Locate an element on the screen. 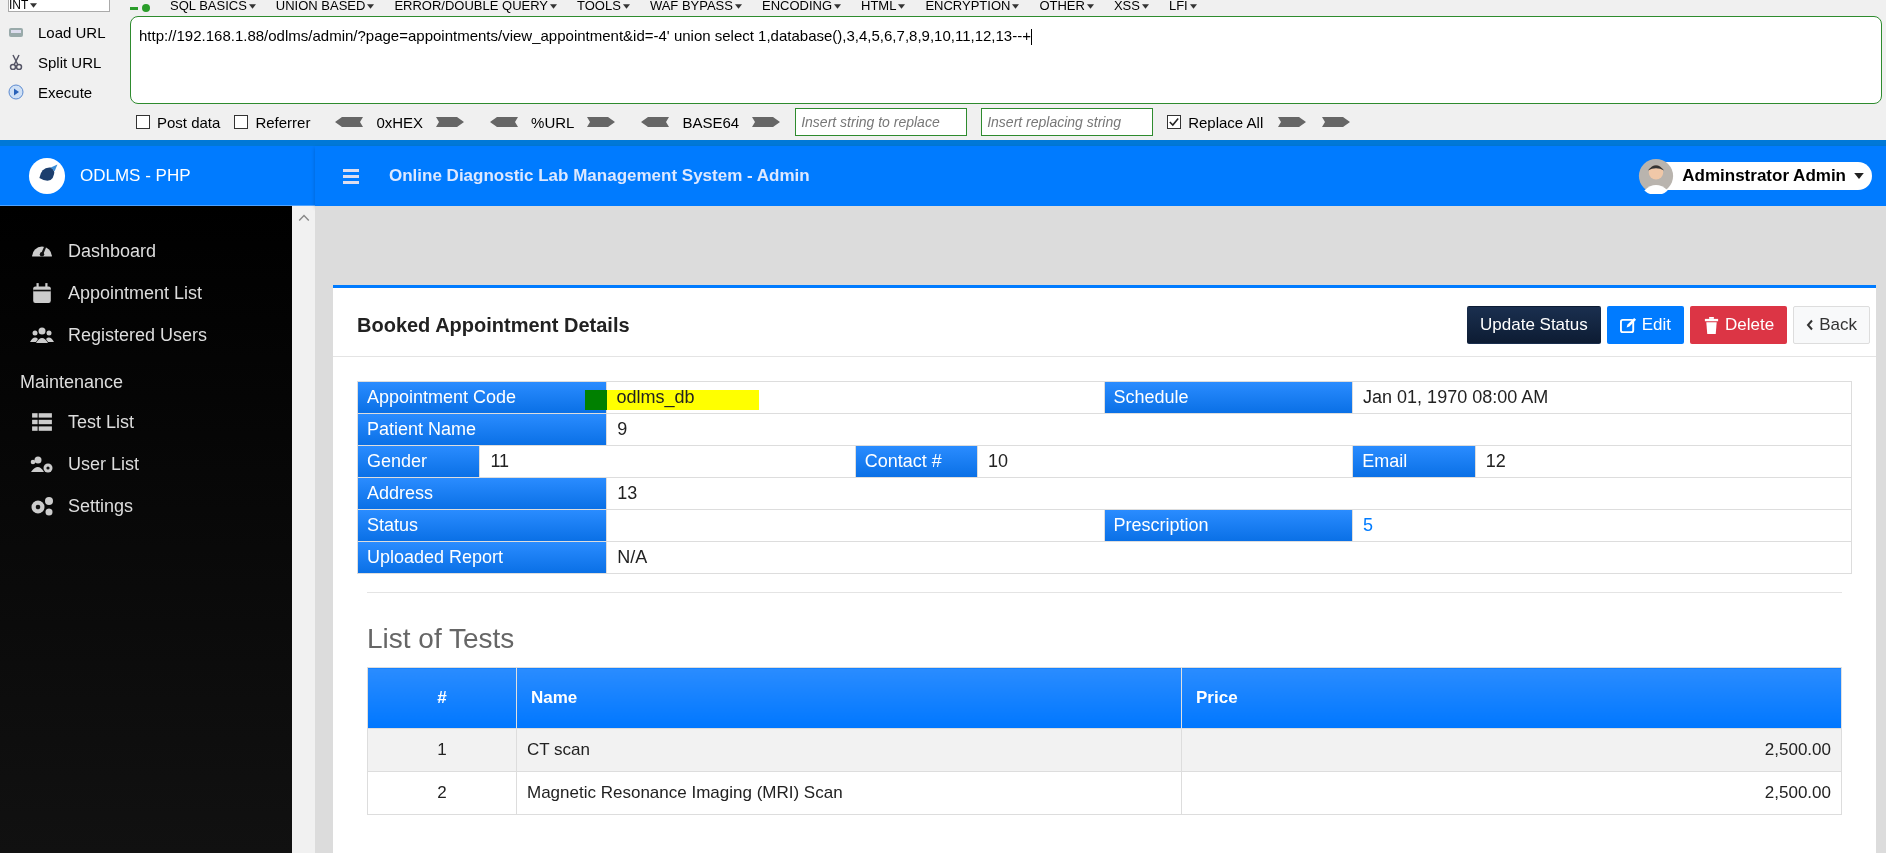  logo-icon is located at coordinates (47, 175).